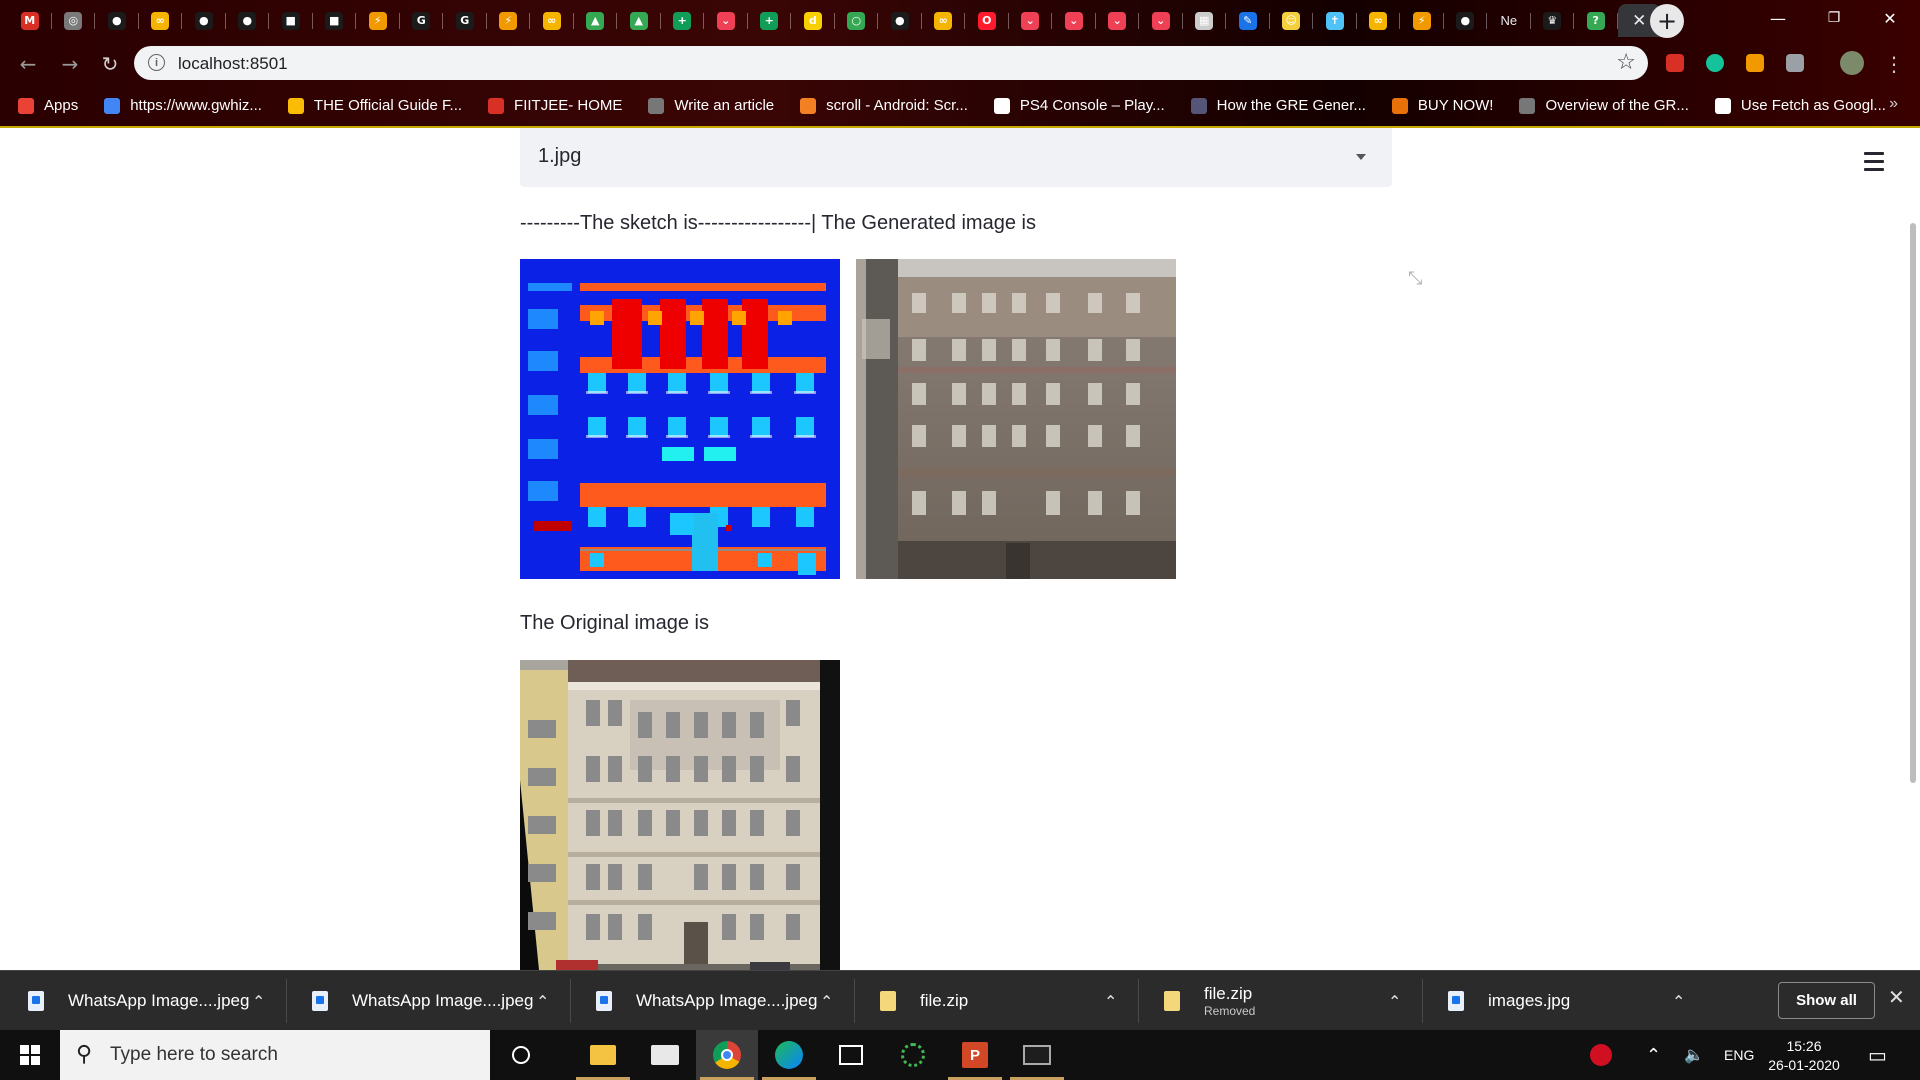 Image resolution: width=1920 pixels, height=1080 pixels. What do you see at coordinates (1248, 20) in the screenshot?
I see `browser-tab: ✎` at bounding box center [1248, 20].